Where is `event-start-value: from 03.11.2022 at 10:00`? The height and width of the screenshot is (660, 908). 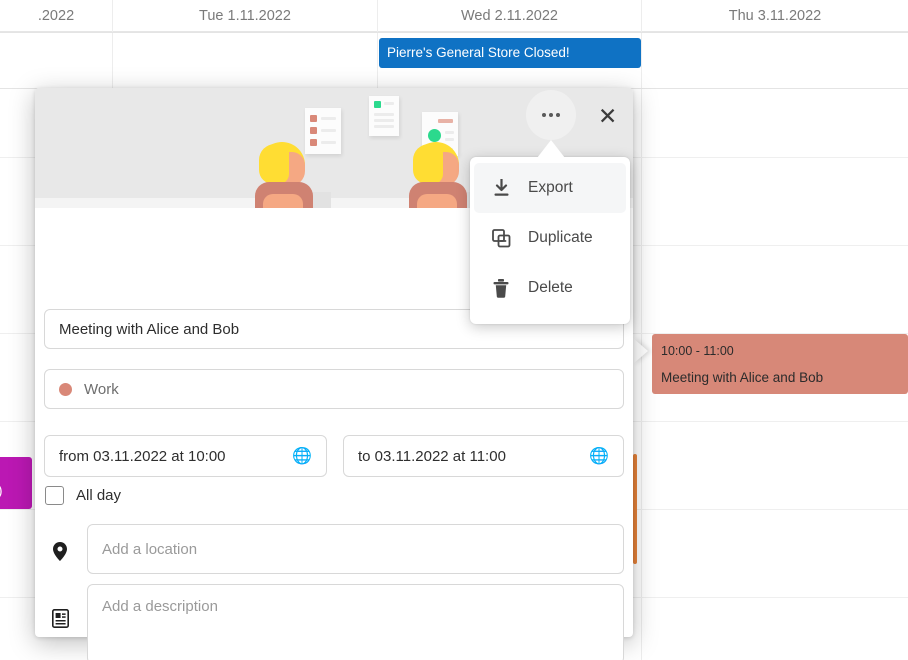 event-start-value: from 03.11.2022 at 10:00 is located at coordinates (142, 456).